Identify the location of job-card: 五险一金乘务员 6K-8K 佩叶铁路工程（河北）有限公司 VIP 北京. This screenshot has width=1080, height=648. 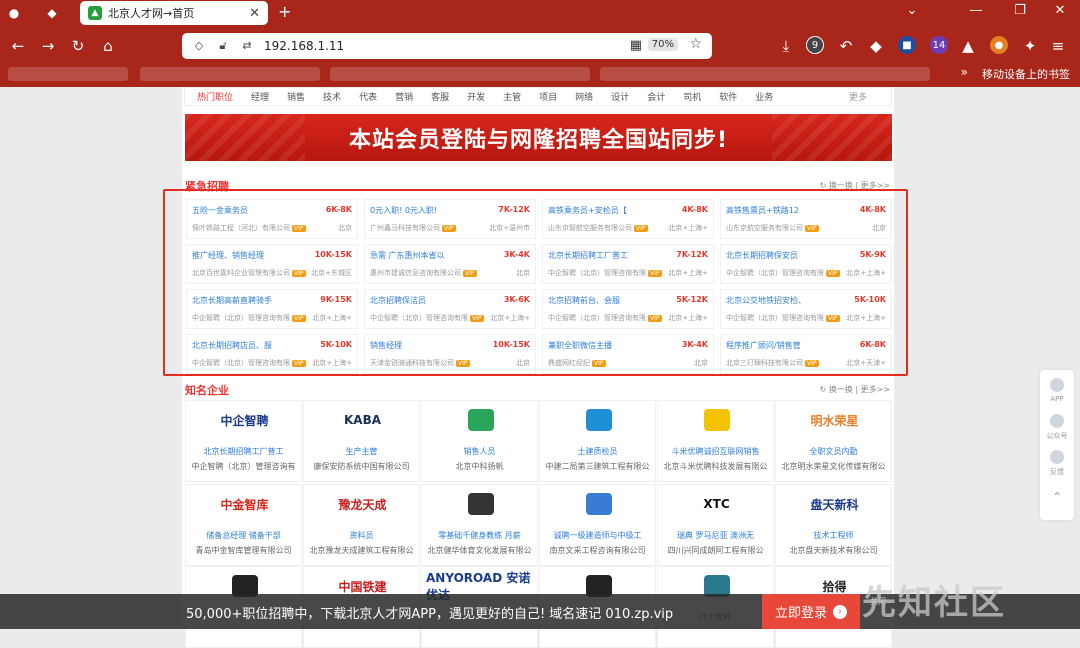
(272, 219).